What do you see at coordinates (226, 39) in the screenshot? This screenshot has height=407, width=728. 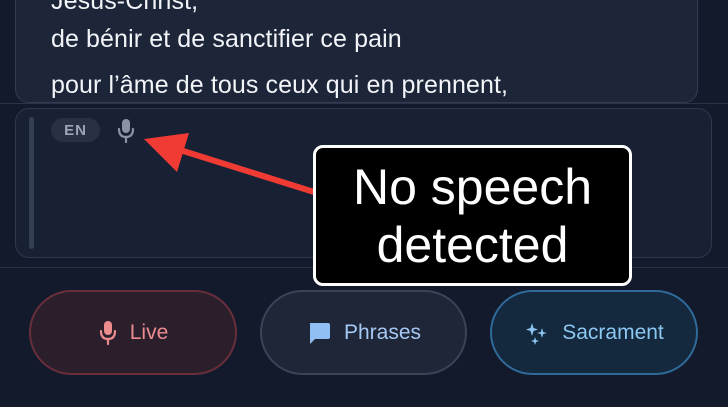 I see `transcript-line: de bénir et de sanctifier ce pain` at bounding box center [226, 39].